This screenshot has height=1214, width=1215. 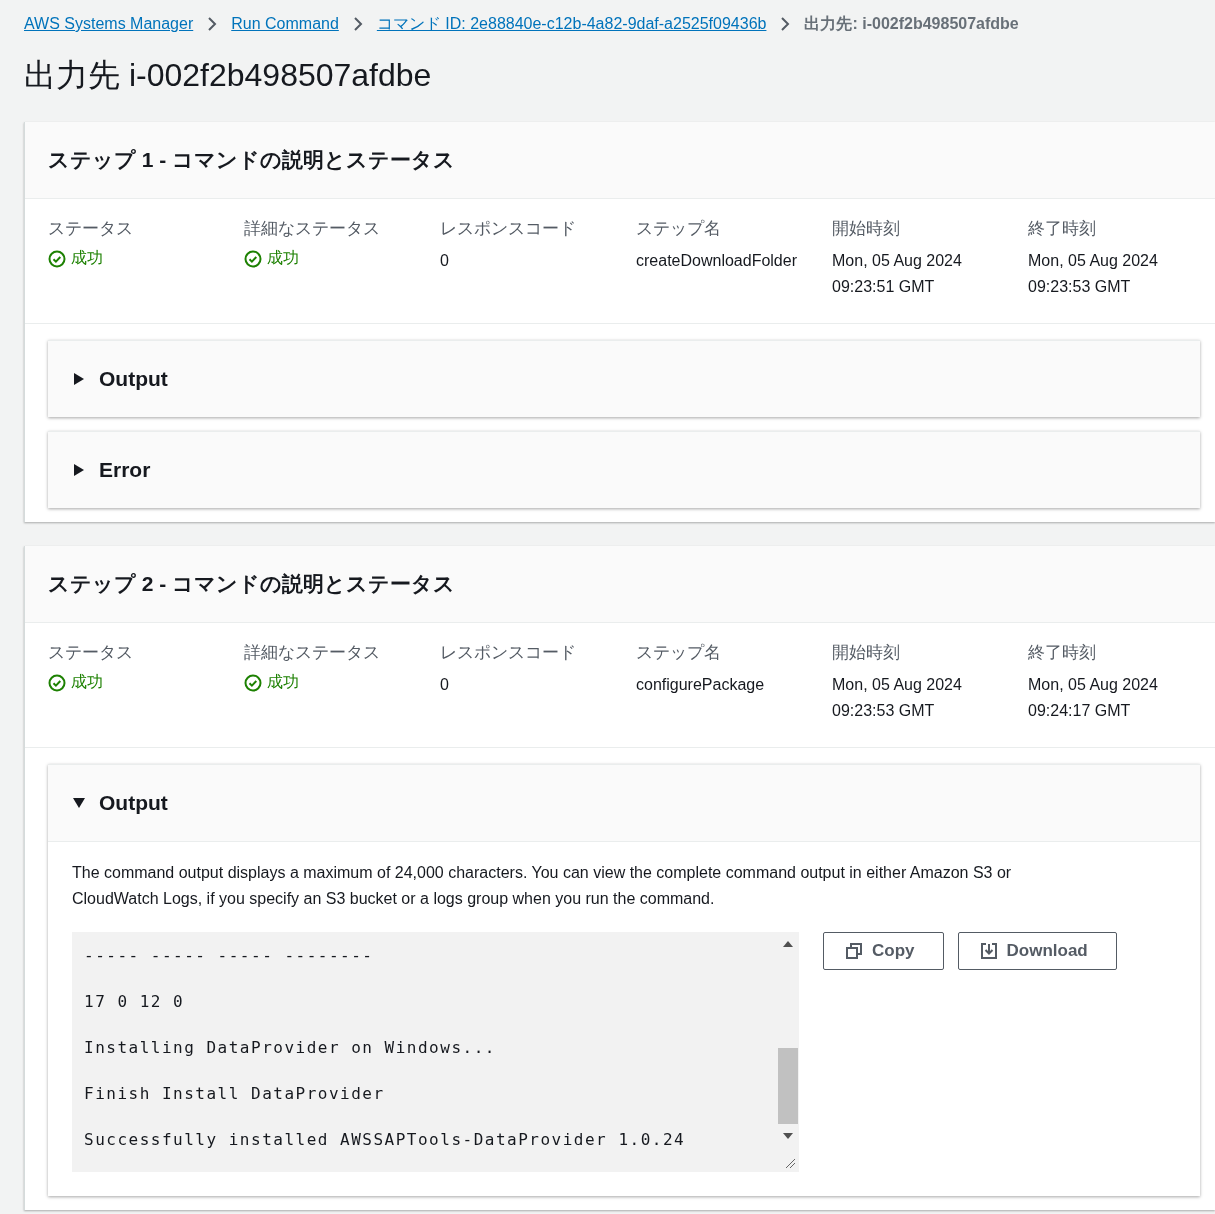 I want to click on step-title: ステップ 1 - コマンドの説明とステータス, so click(x=252, y=160).